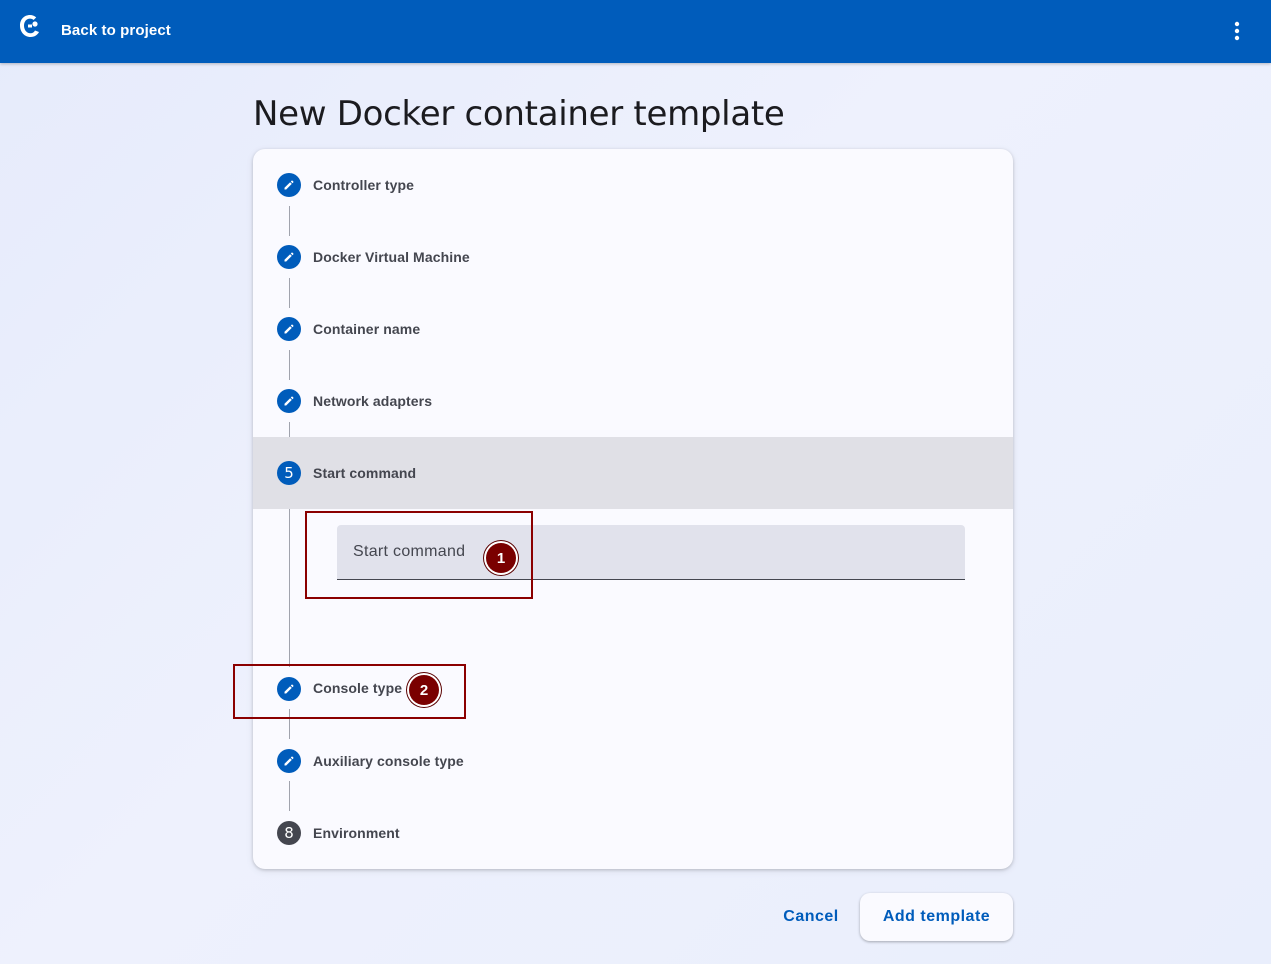 The image size is (1271, 964). Describe the element at coordinates (633, 329) in the screenshot. I see `step-container-name: Container name` at that location.